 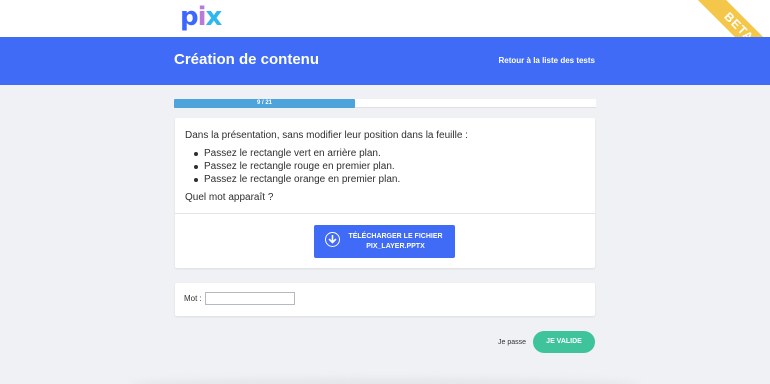 What do you see at coordinates (395, 246) in the screenshot?
I see `download-label-line2: PIX_LAYER.PPTX` at bounding box center [395, 246].